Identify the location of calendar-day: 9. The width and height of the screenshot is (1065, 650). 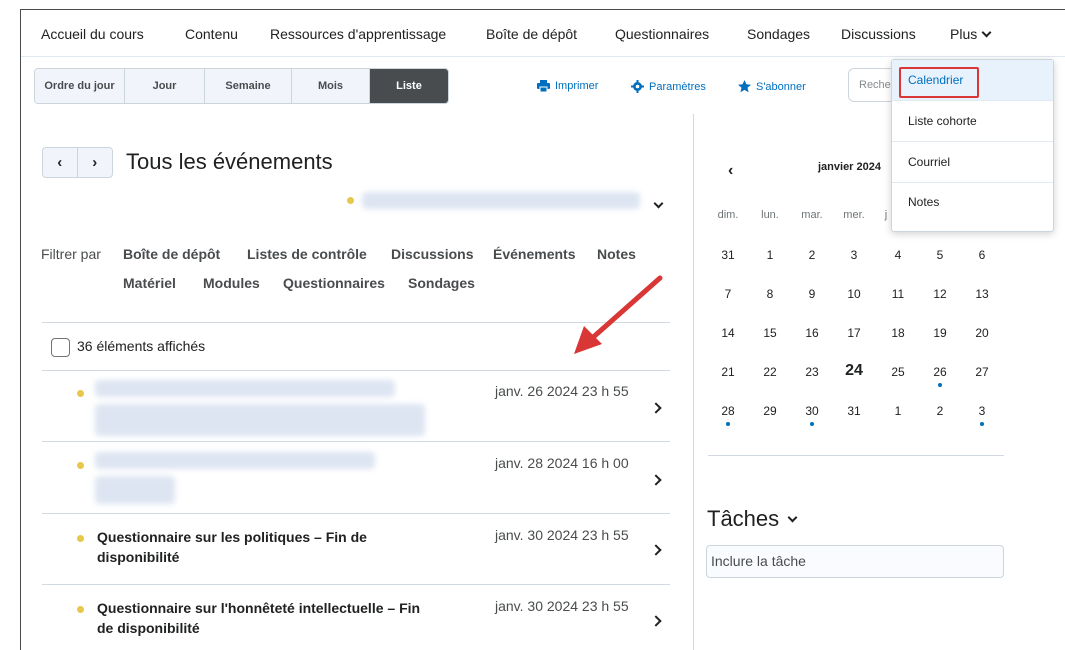
(812, 294).